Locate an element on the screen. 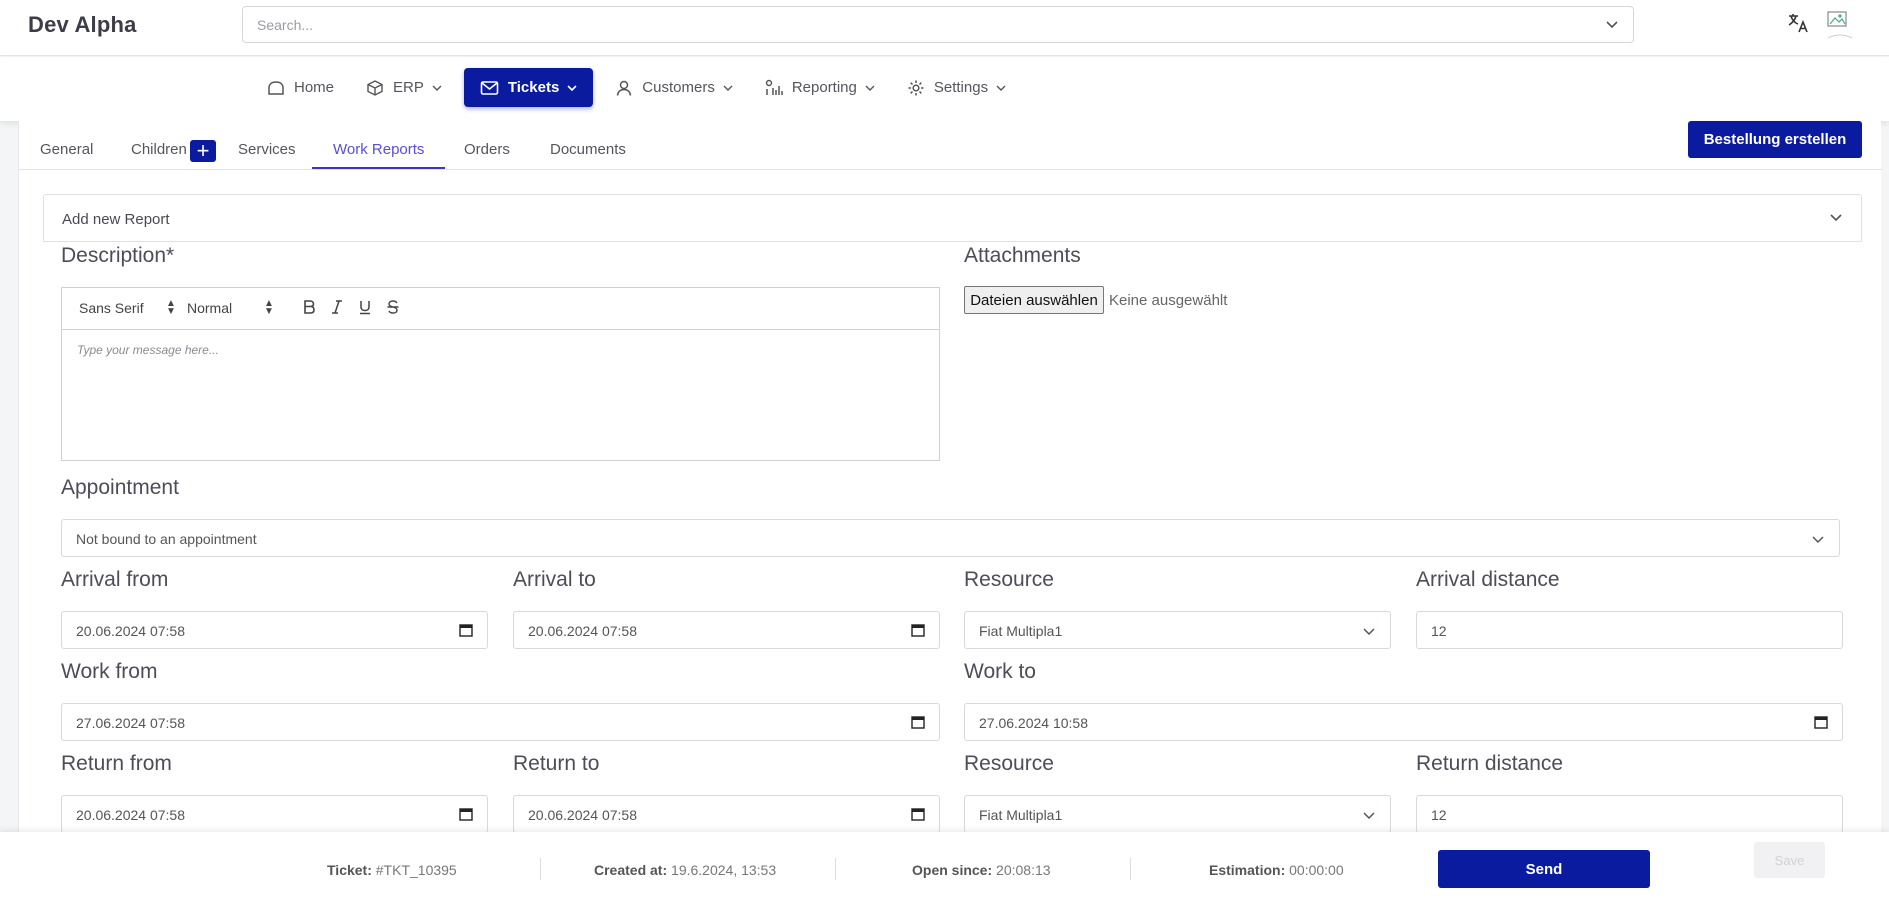  nav-erp: ERP is located at coordinates (404, 87).